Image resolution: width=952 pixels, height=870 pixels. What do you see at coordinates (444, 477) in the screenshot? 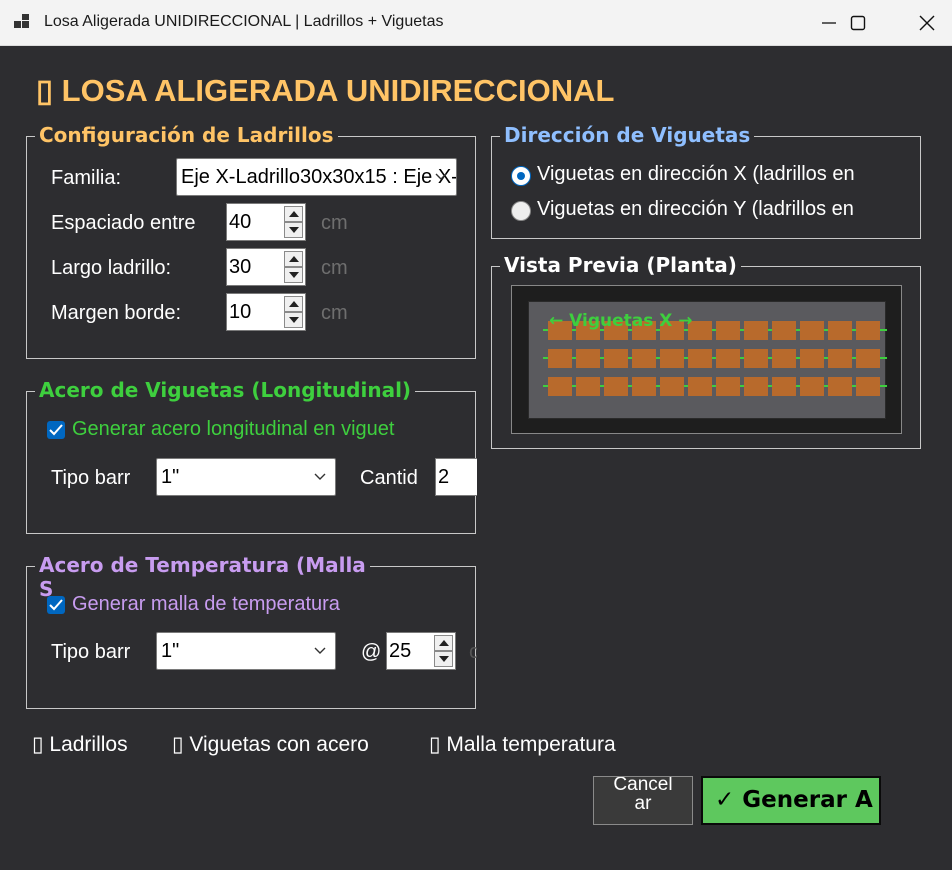
I see `cantidad-value: 2` at bounding box center [444, 477].